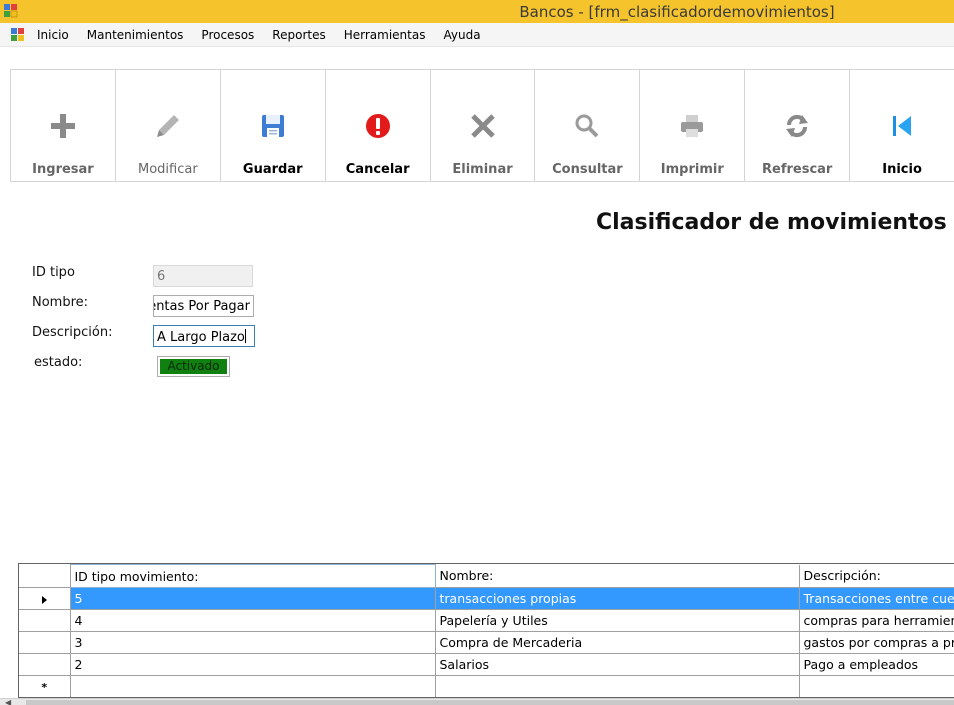 This screenshot has height=705, width=954. I want to click on descripcion-value: A Largo Plazo, so click(201, 337).